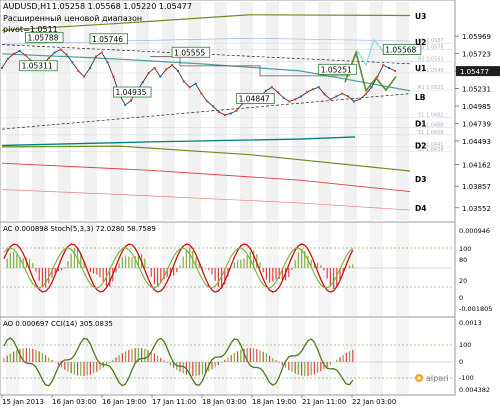 The width and height of the screenshot is (500, 408). Describe the element at coordinates (474, 72) in the screenshot. I see `current-price-label: 1.05477` at that location.